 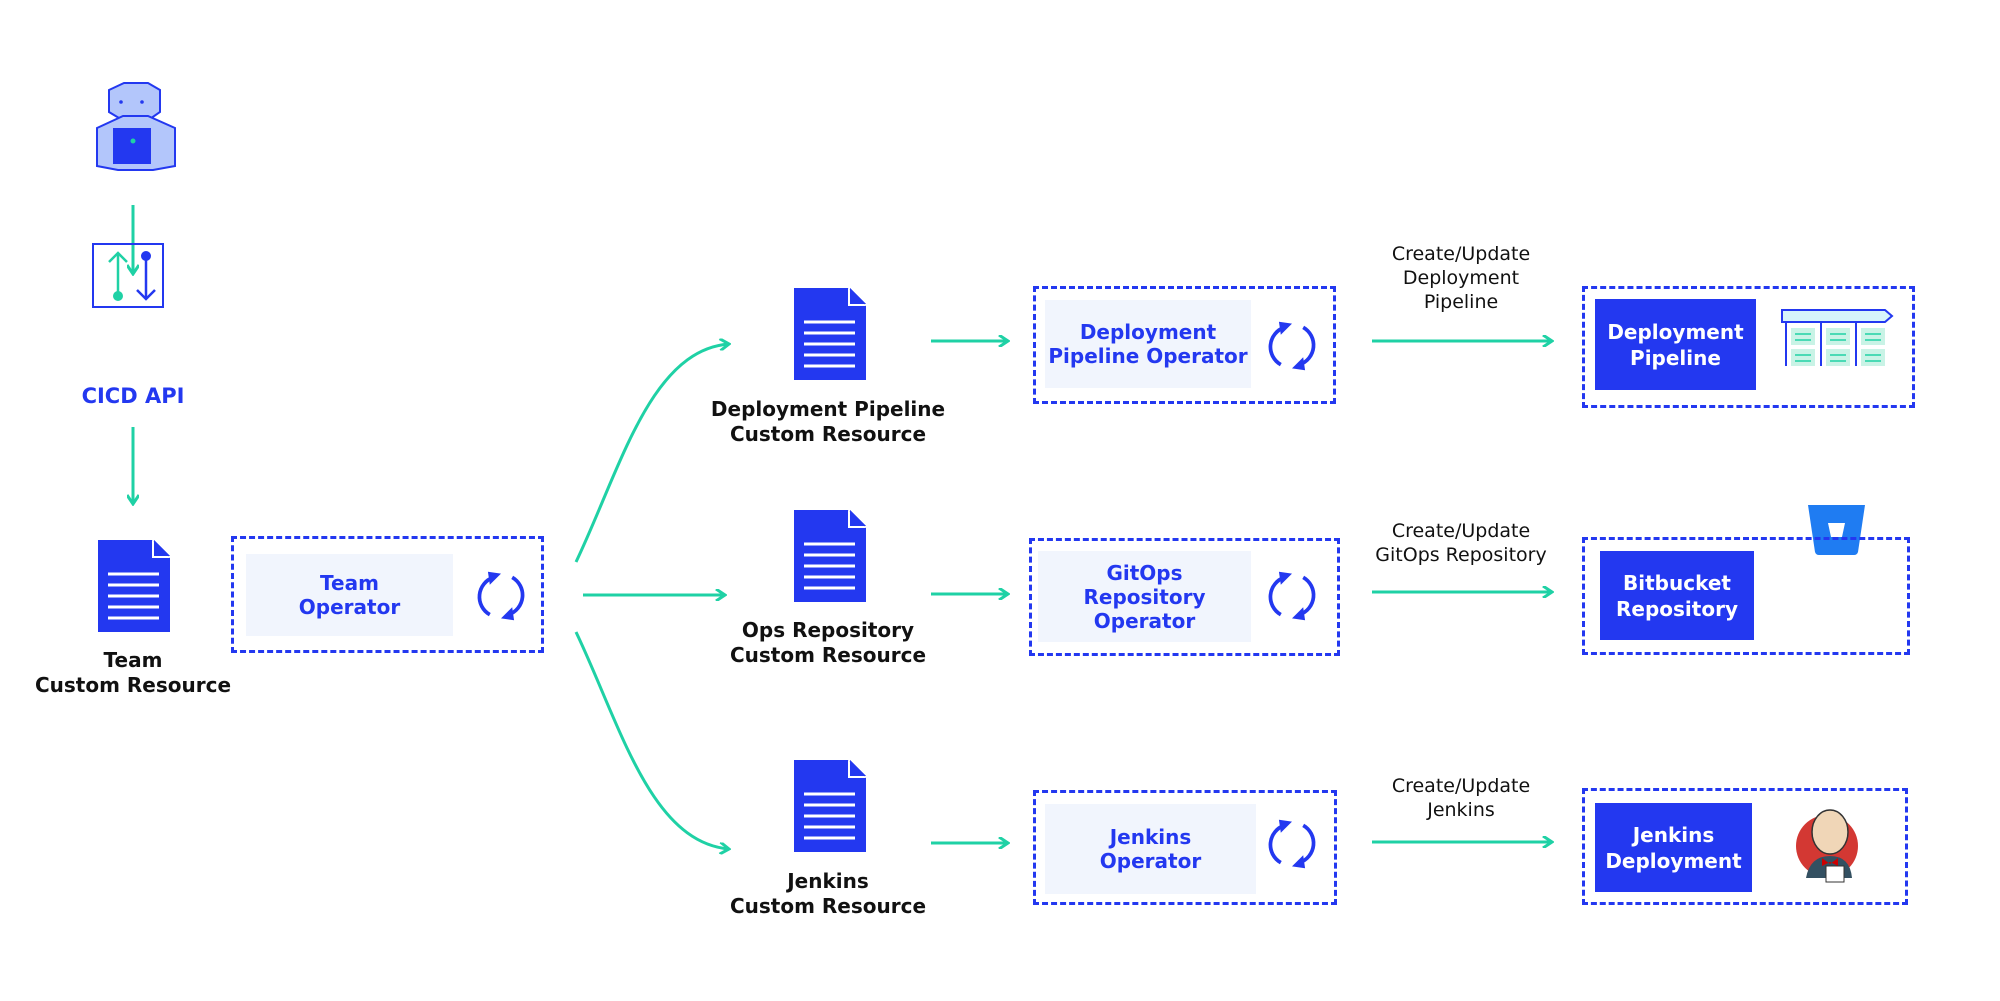 I want to click on ops-cr-label: Ops Repository Custom Resource, so click(x=828, y=642).